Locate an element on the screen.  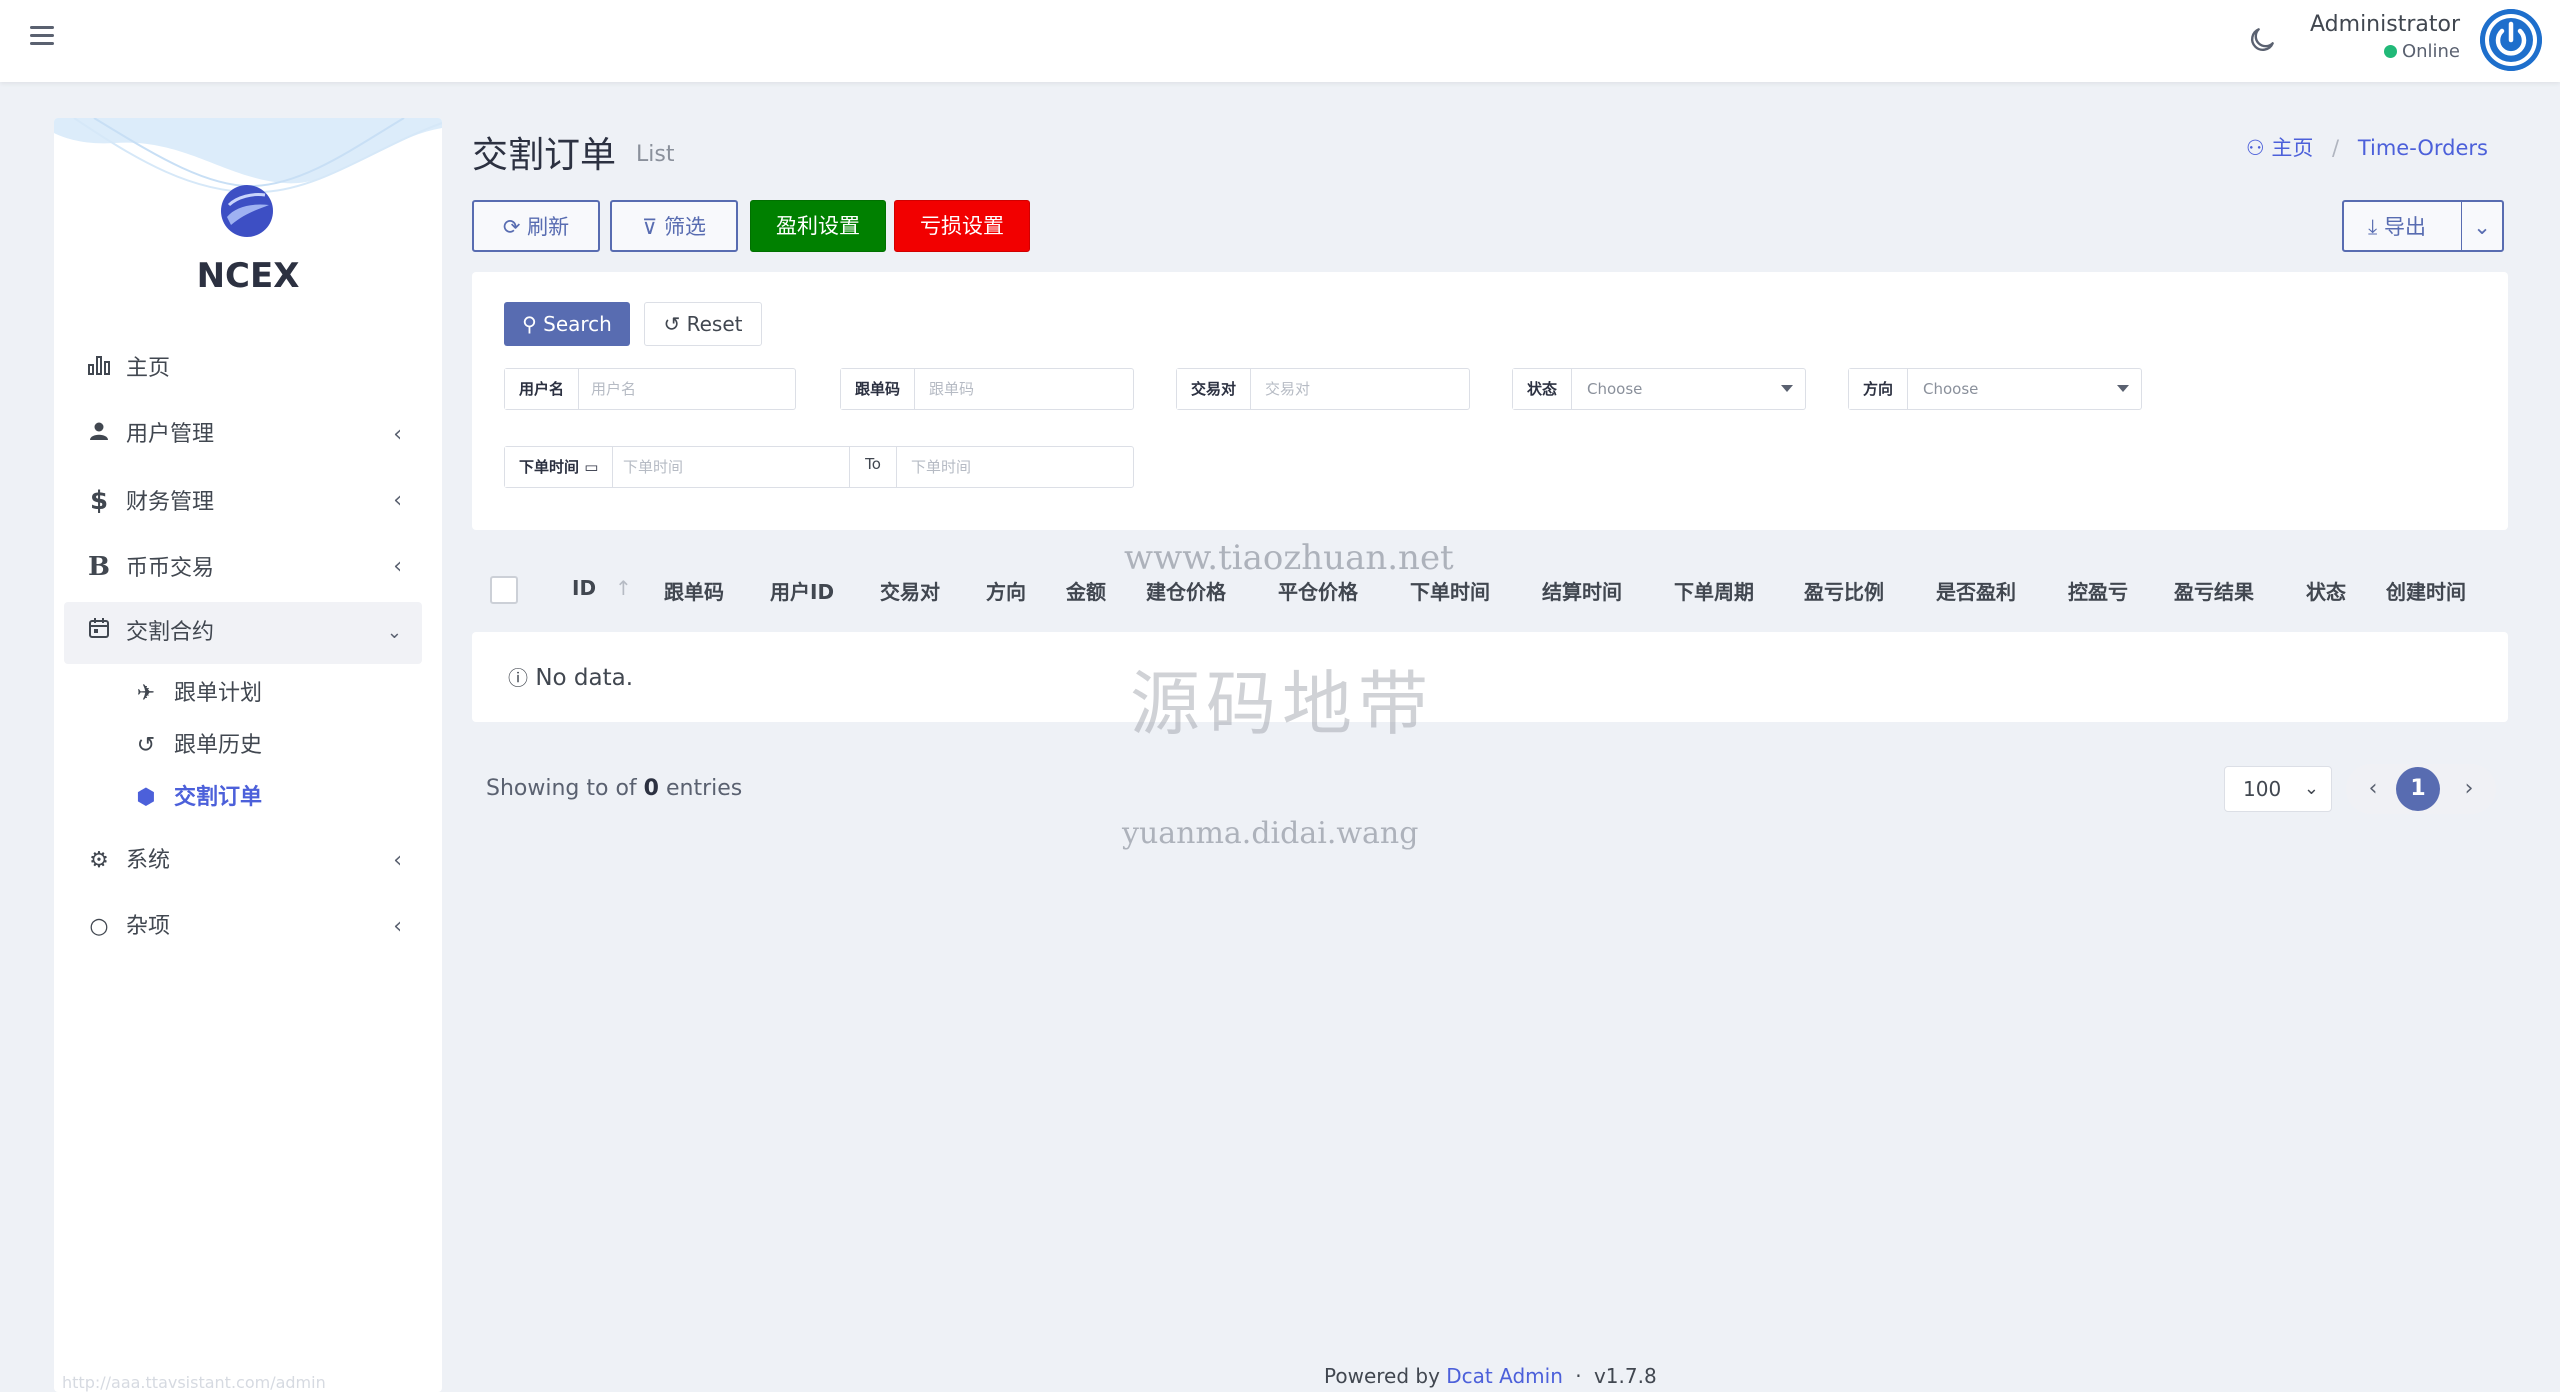
breadcrumb-home-link: 主页 is located at coordinates (2292, 148).